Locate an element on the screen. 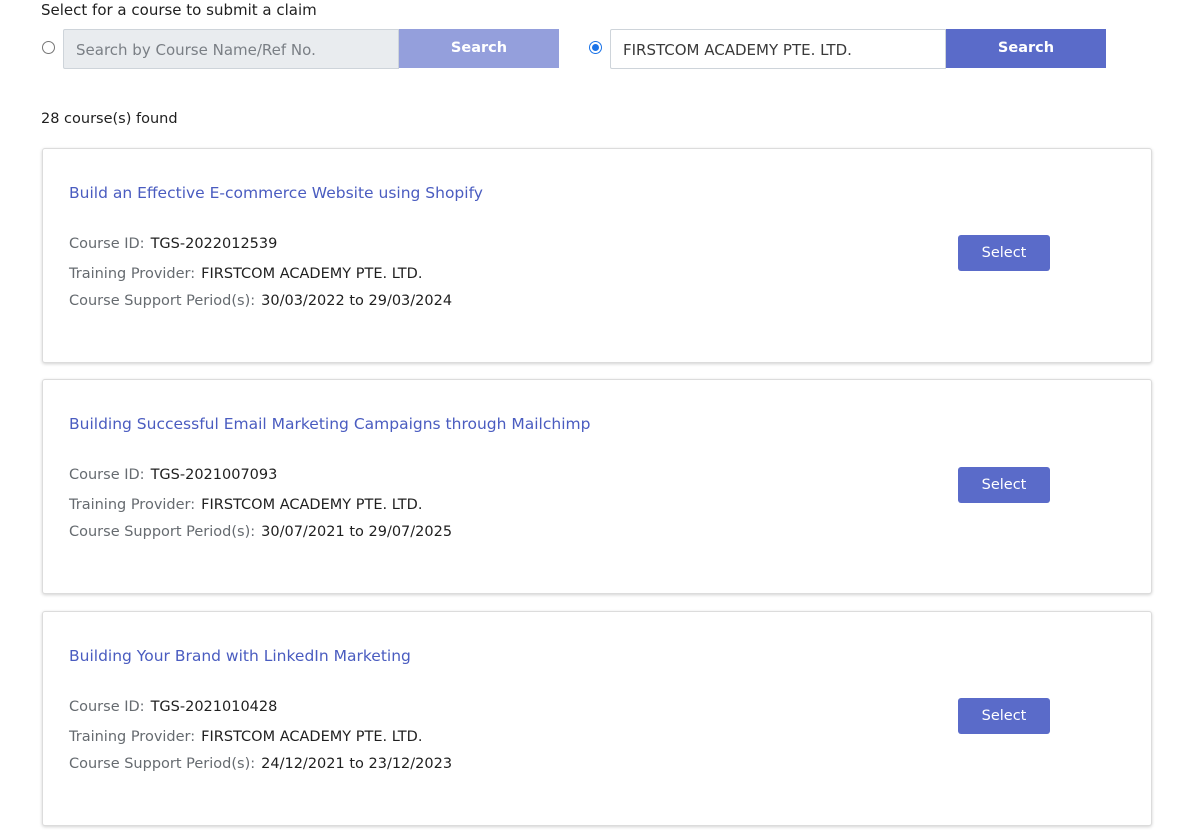 This screenshot has height=831, width=1201. course-id-row: Course ID: TGS-2021007093 is located at coordinates (173, 475).